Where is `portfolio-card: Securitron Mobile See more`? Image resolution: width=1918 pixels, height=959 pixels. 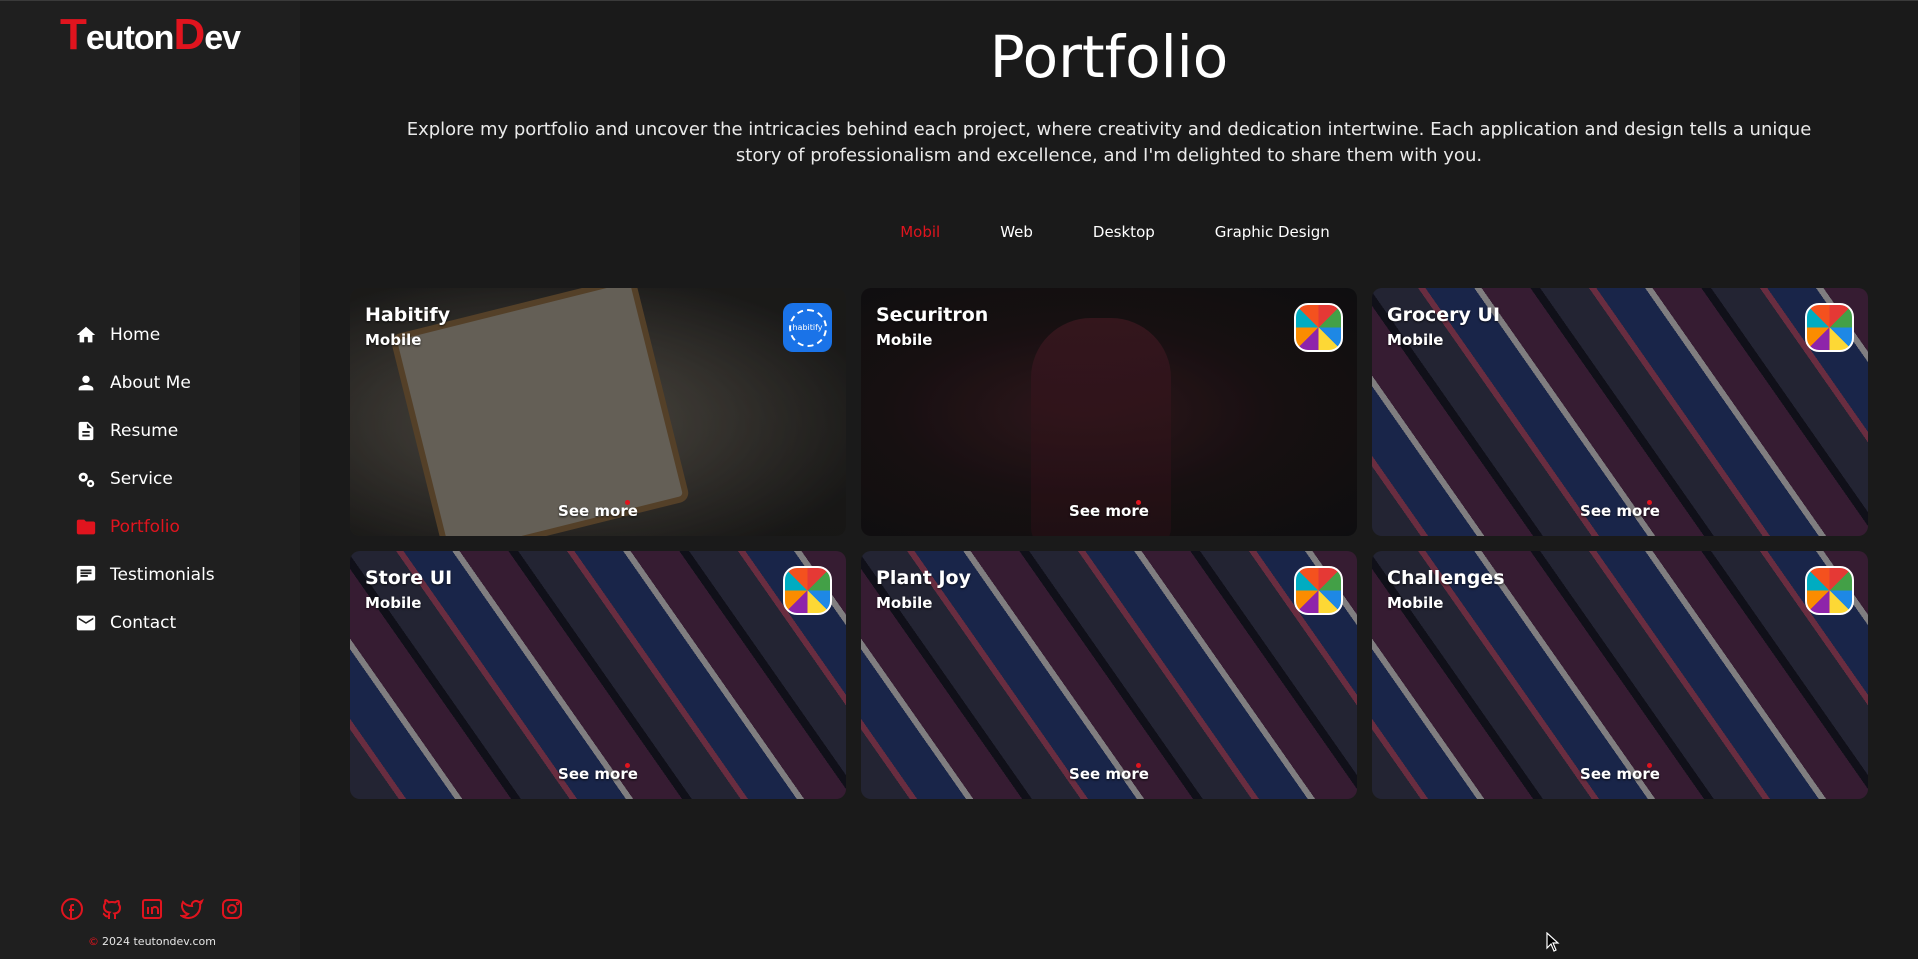
portfolio-card: Securitron Mobile See more is located at coordinates (1109, 412).